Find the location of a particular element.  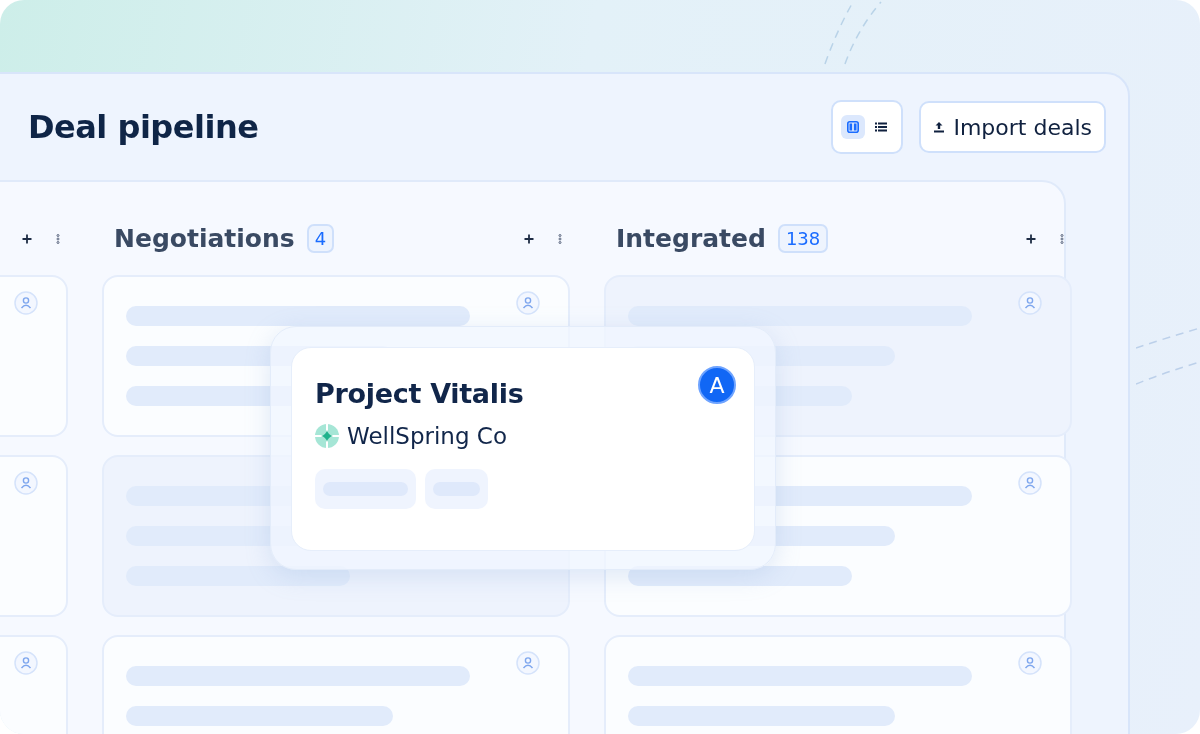

deal-card: Project Vitalis A WellSpring Co is located at coordinates (523, 449).